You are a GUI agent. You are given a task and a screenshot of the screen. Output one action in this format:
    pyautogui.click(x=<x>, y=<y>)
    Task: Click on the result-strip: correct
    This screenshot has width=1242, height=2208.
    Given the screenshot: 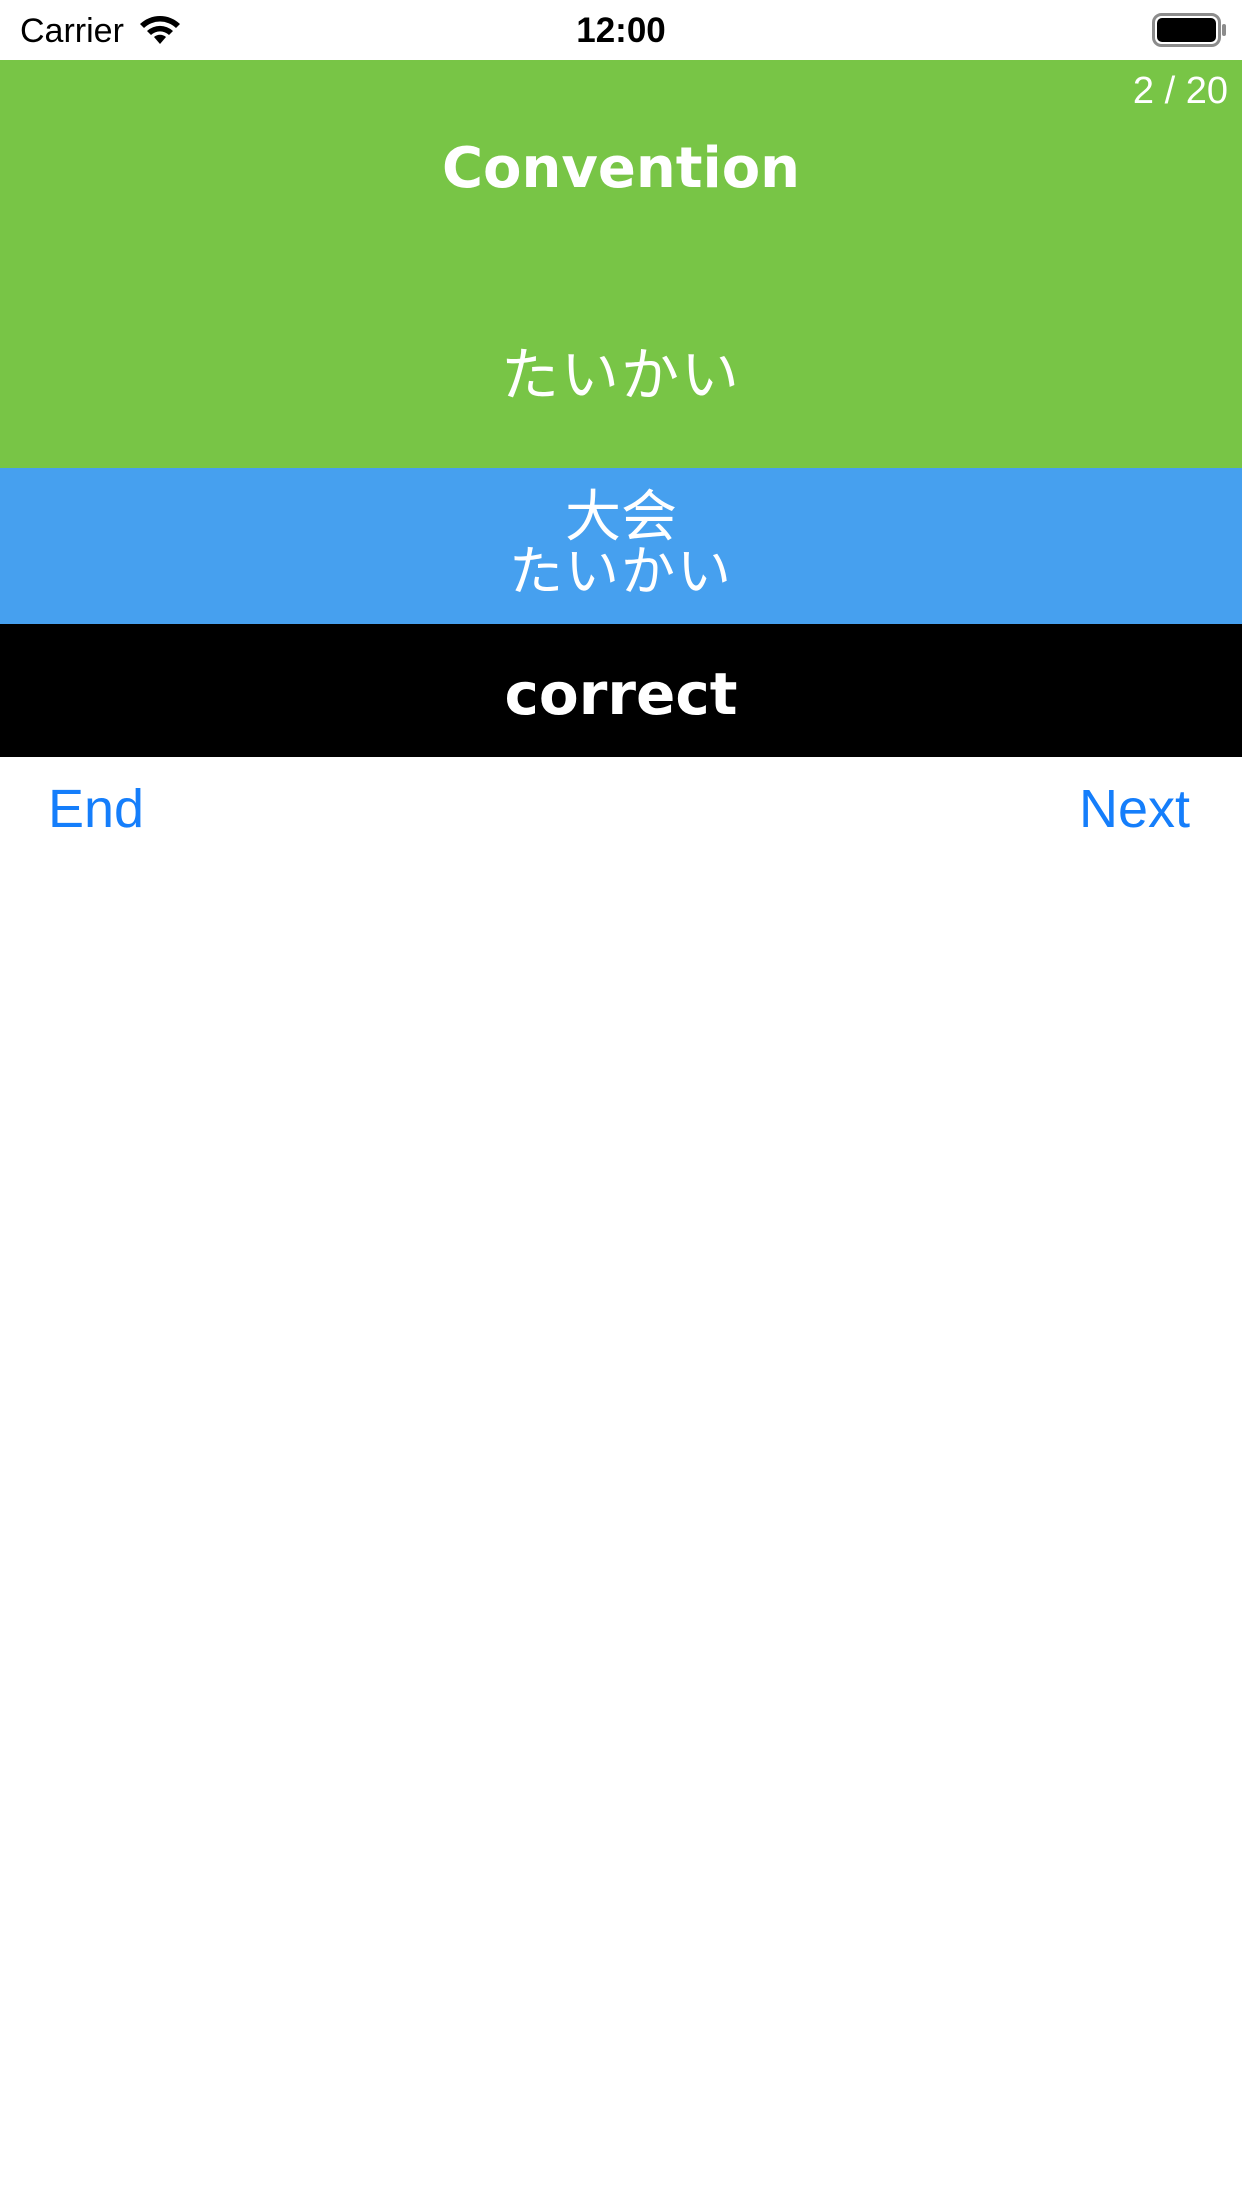 What is the action you would take?
    pyautogui.click(x=621, y=690)
    